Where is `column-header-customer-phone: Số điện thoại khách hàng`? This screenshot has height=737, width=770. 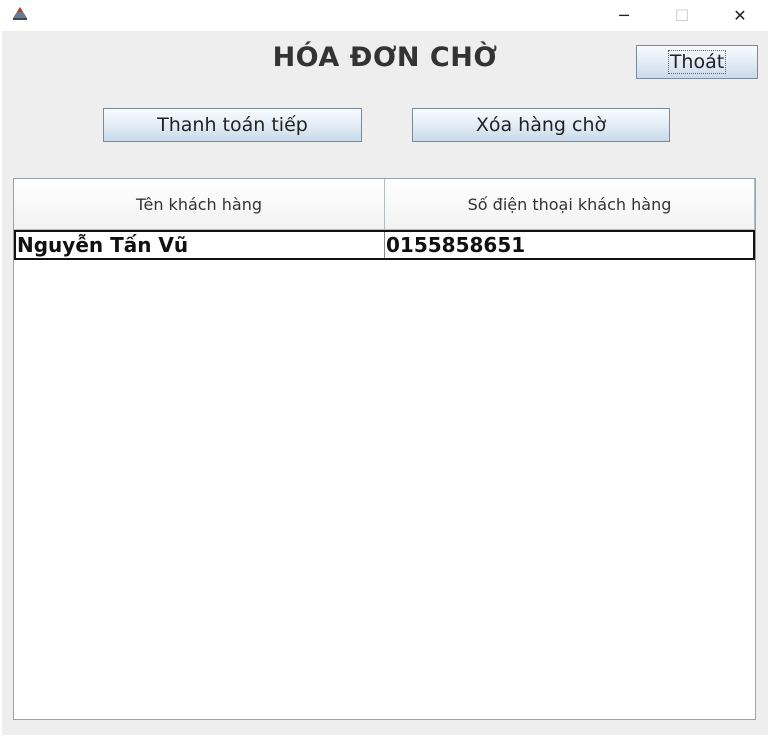
column-header-customer-phone: Số điện thoại khách hàng is located at coordinates (570, 204).